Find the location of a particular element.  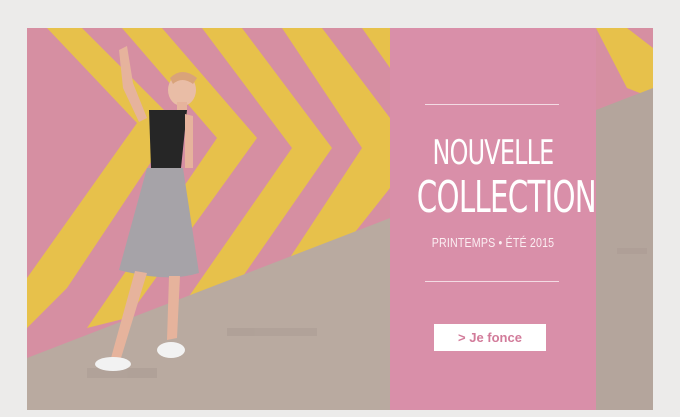

je-fonce-button: > Je fonce is located at coordinates (490, 337).